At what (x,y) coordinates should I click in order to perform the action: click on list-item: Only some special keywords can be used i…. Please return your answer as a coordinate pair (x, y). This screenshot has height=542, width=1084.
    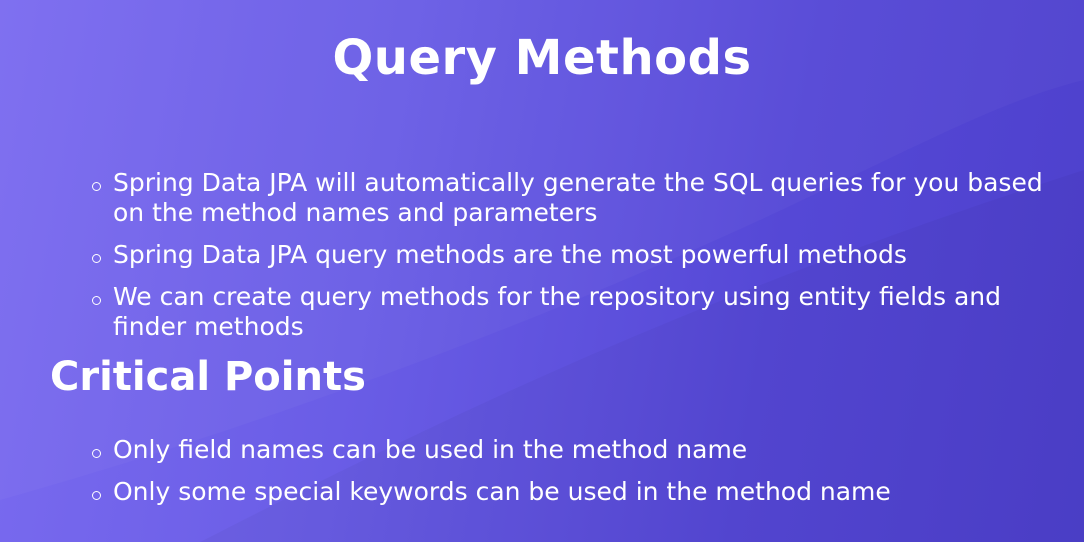
    Looking at the image, I should click on (572, 492).